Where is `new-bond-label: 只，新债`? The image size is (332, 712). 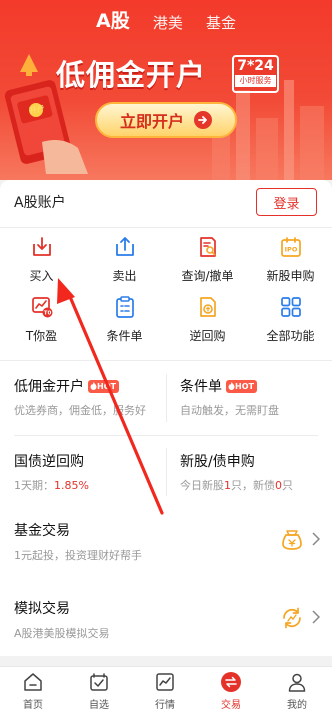 new-bond-label: 只，新债 is located at coordinates (253, 485).